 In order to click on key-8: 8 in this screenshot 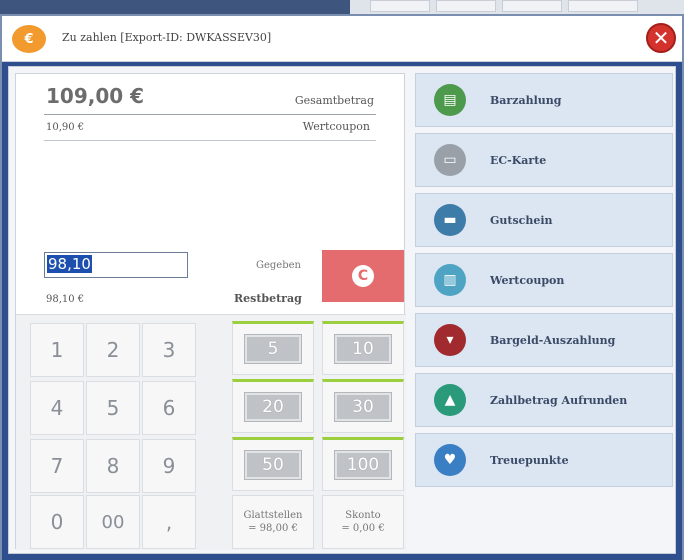, I will do `click(113, 466)`.